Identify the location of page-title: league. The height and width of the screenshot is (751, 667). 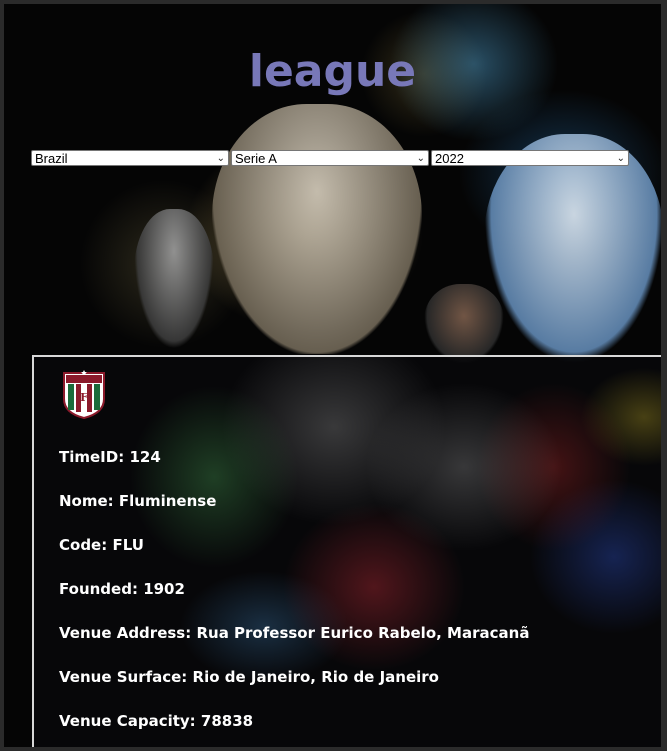
(332, 71).